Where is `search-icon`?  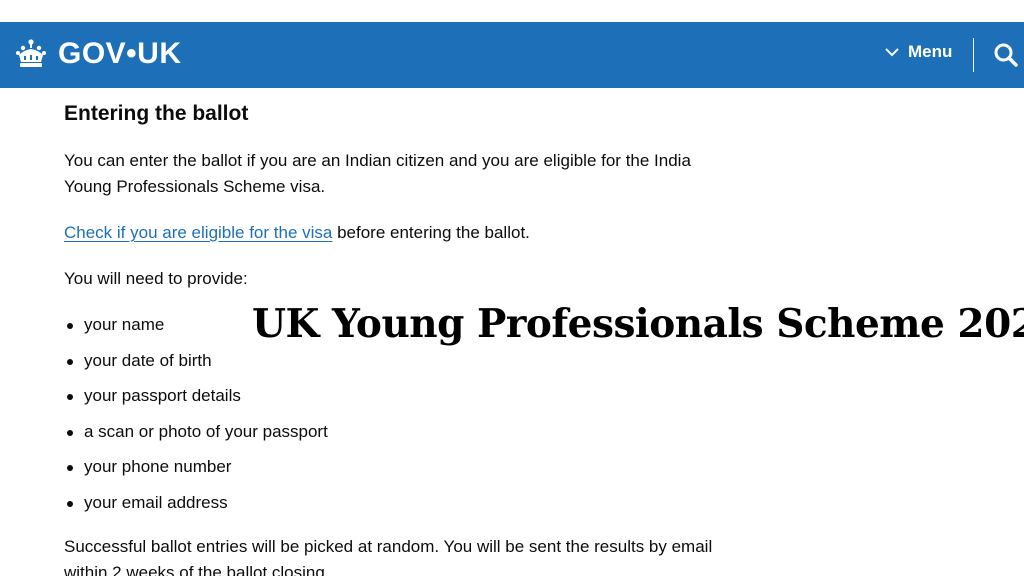
search-icon is located at coordinates (1006, 57).